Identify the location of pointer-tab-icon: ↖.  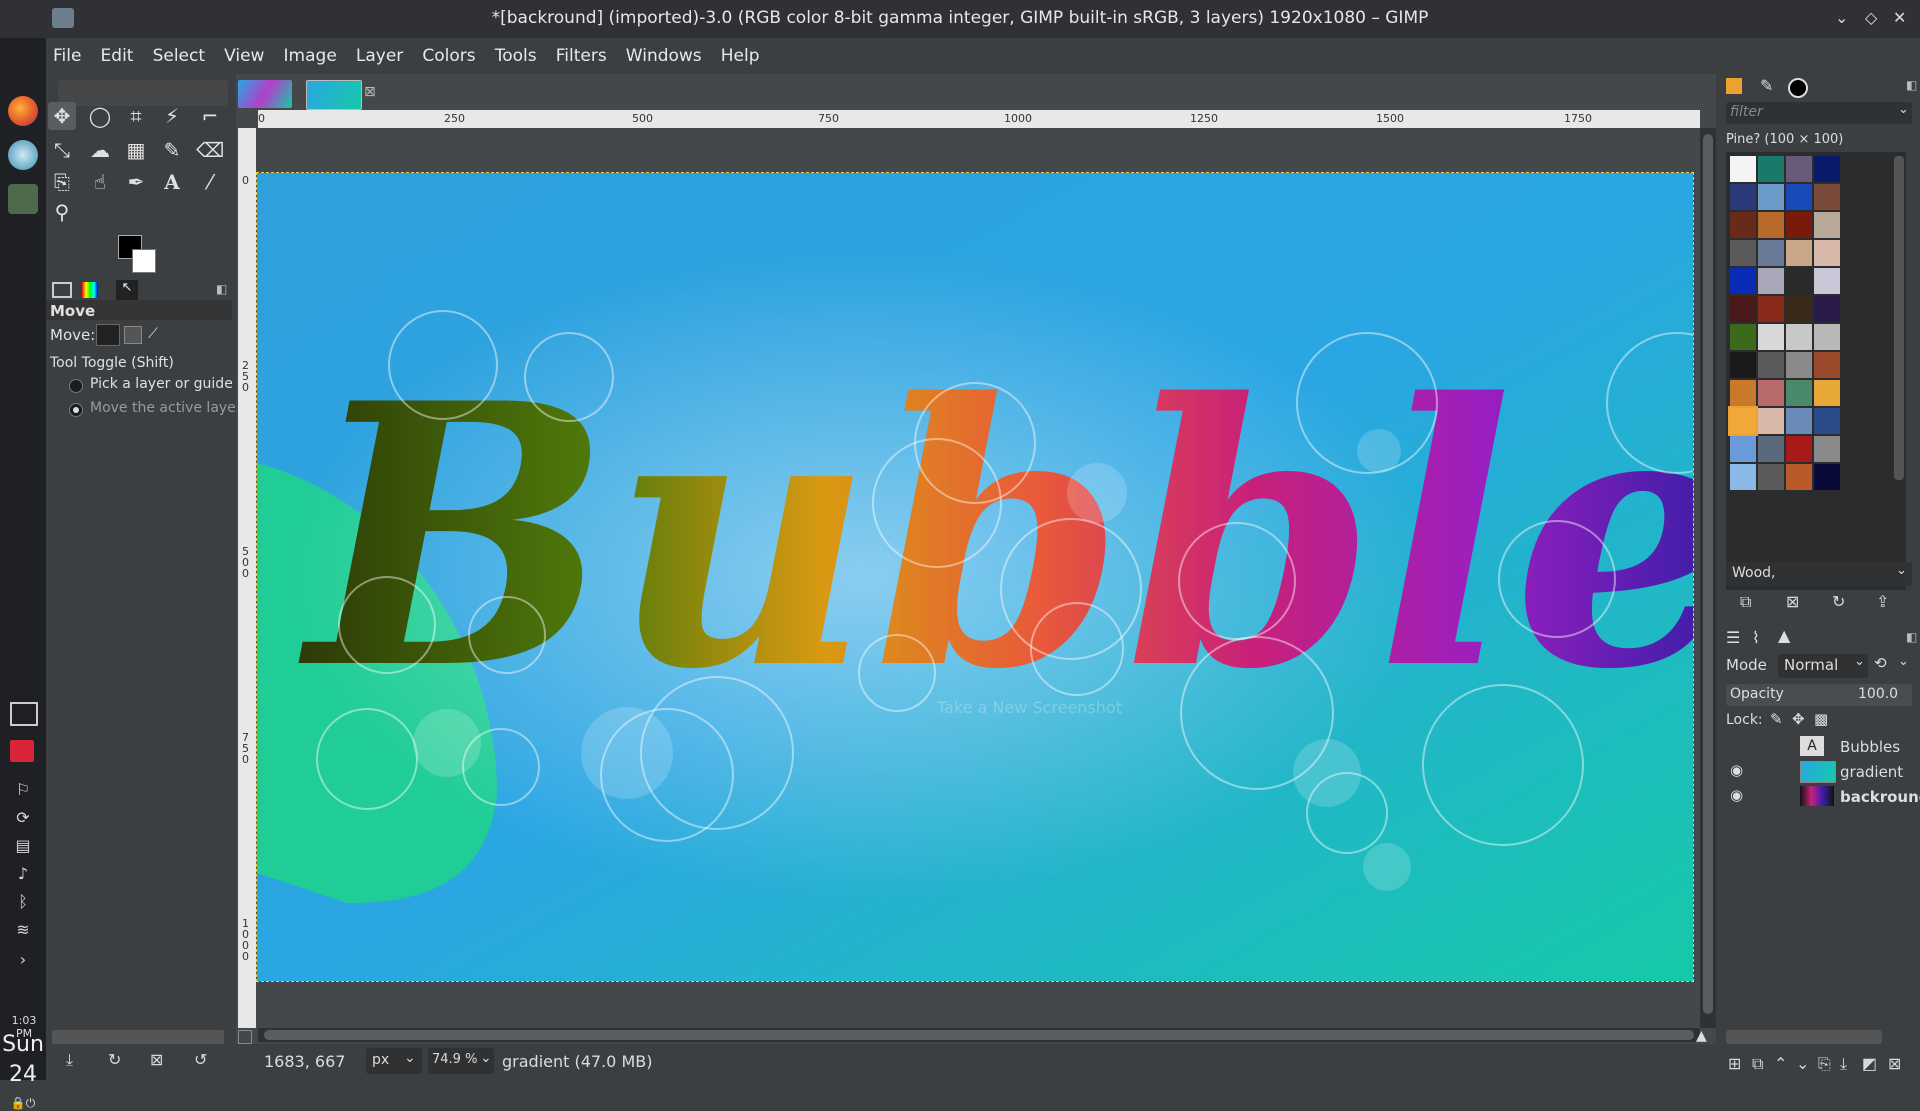
(127, 290).